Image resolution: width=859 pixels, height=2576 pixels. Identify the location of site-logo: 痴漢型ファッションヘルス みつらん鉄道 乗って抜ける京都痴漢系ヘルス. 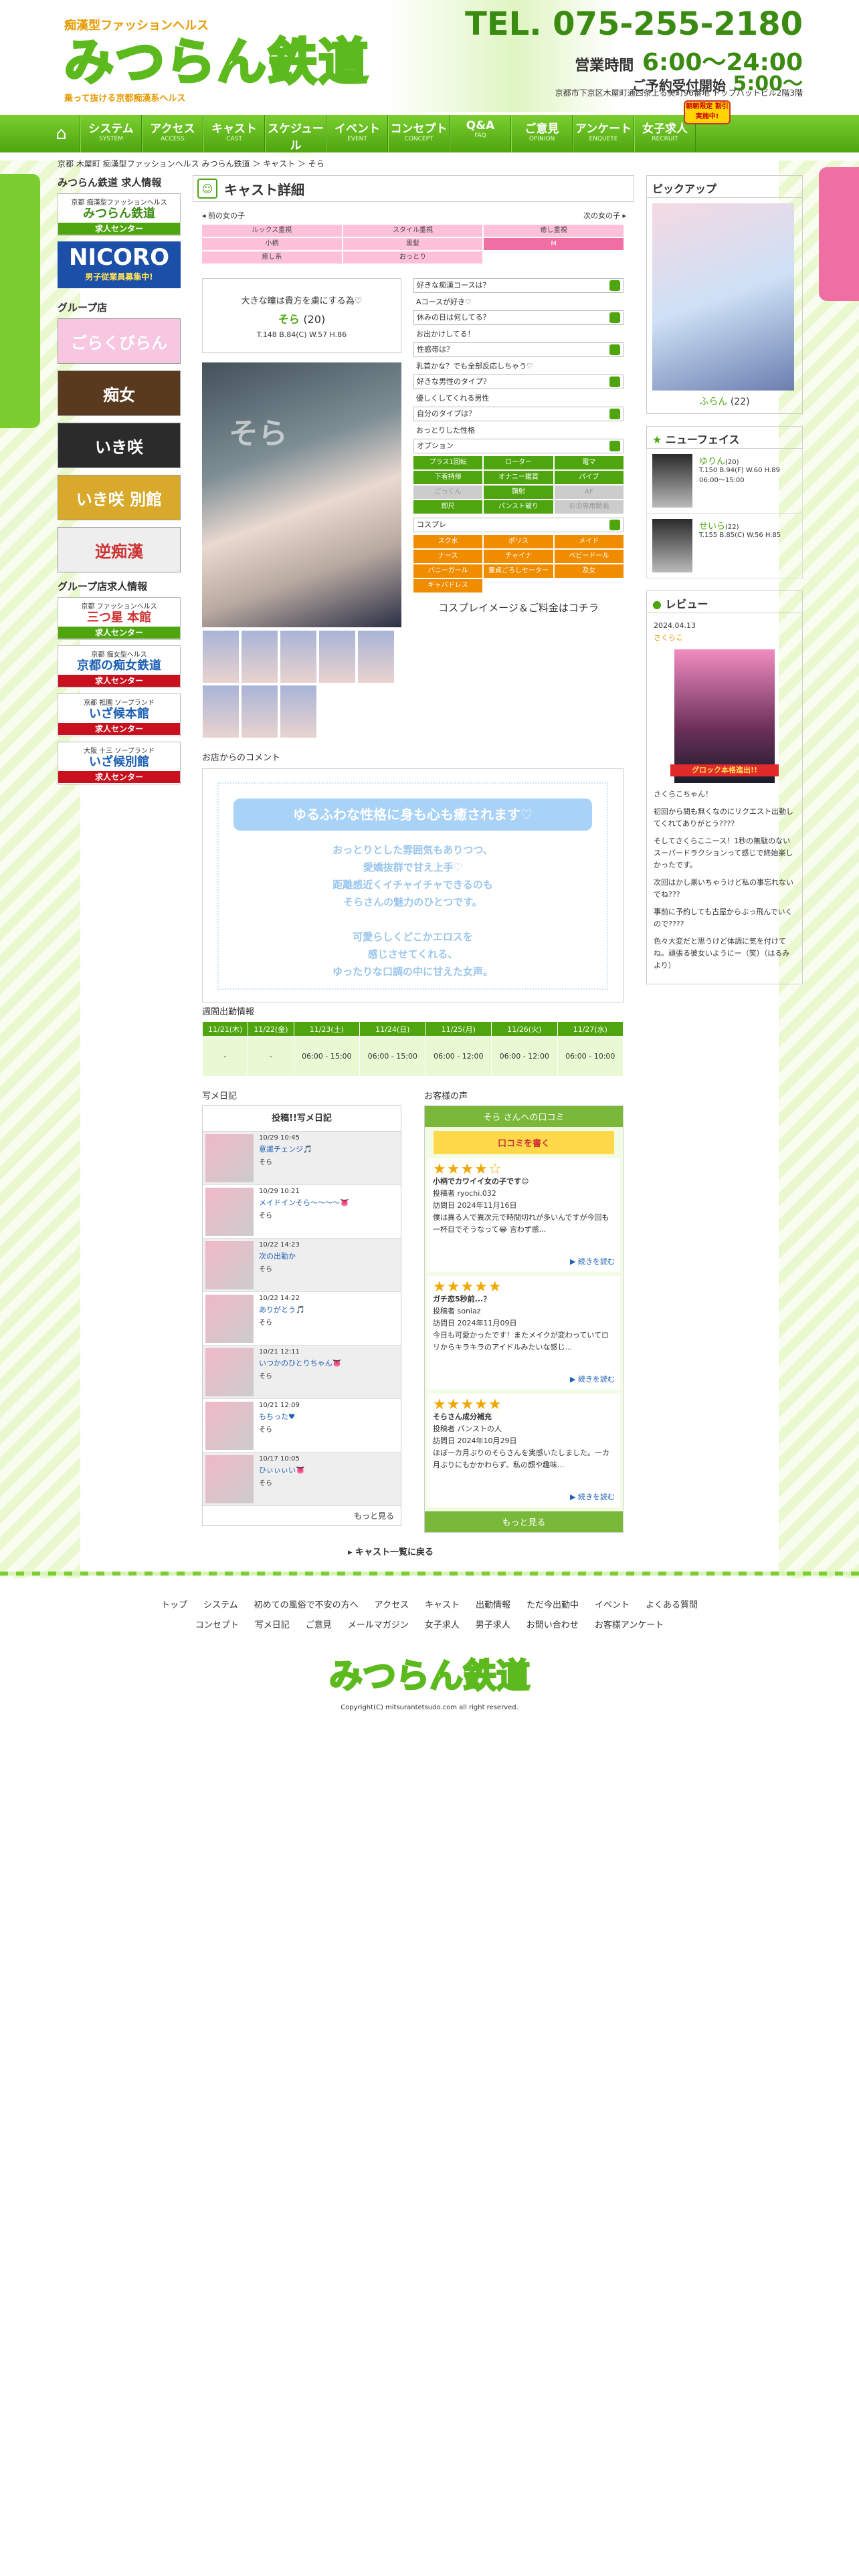
(218, 63).